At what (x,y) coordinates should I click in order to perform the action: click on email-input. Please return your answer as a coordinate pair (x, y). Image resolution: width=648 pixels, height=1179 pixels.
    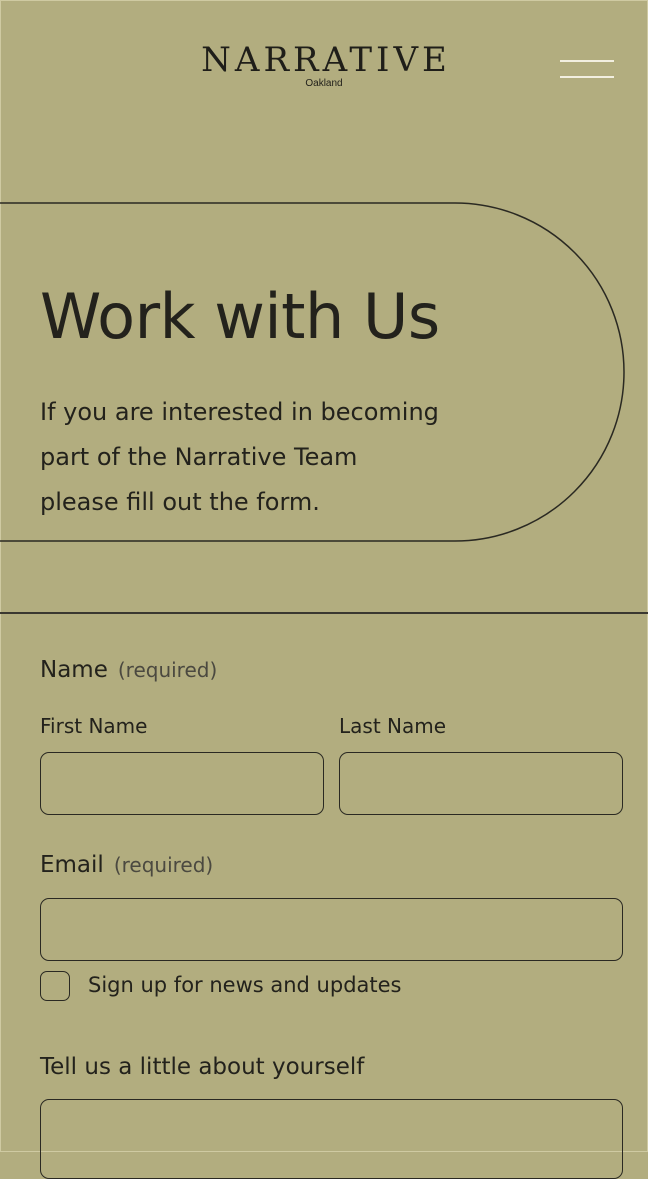
    Looking at the image, I should click on (331, 929).